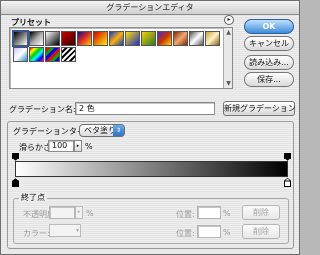  What do you see at coordinates (65, 230) in the screenshot?
I see `color-swatch-select: ▾` at bounding box center [65, 230].